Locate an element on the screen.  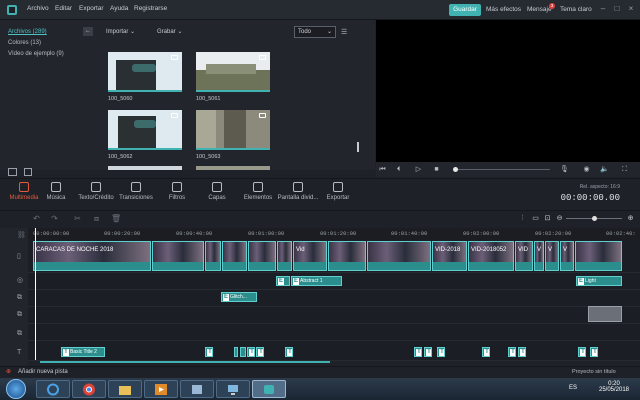
back-arrow-icon: ← is located at coordinates (88, 31).